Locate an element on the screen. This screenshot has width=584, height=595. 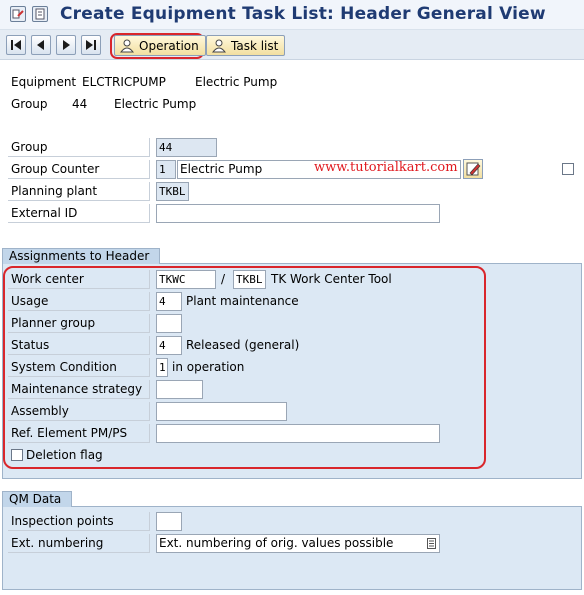
work-center-plant-field: TKBL is located at coordinates (249, 279).